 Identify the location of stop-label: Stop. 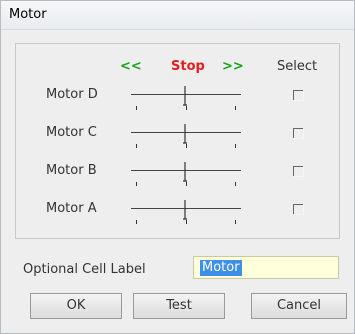
(188, 66).